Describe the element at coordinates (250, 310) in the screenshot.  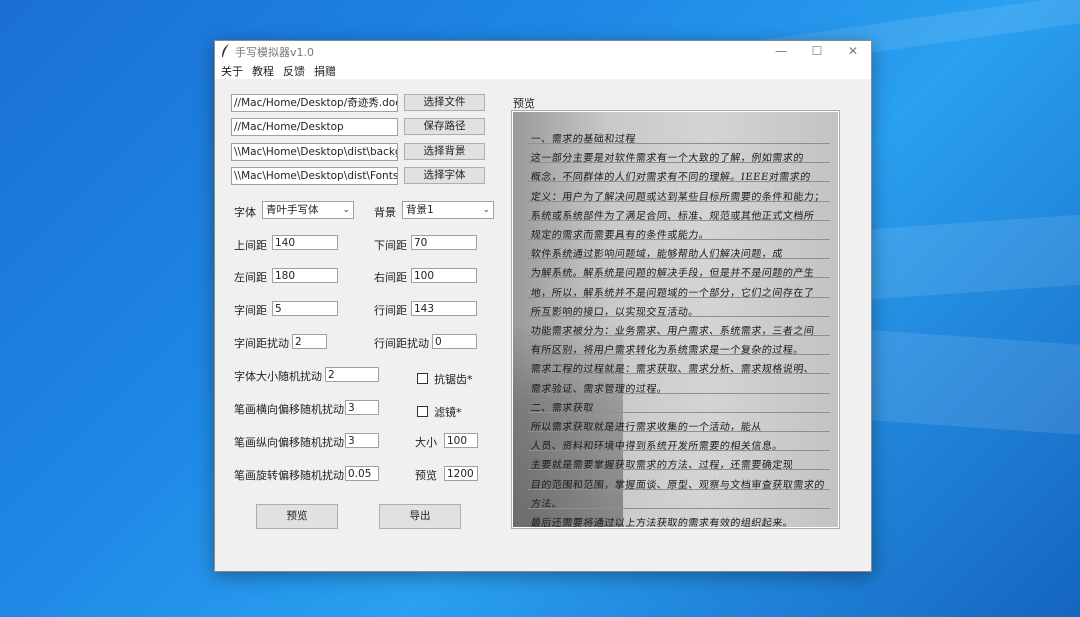
I see `char-spacing-label: 字间距` at that location.